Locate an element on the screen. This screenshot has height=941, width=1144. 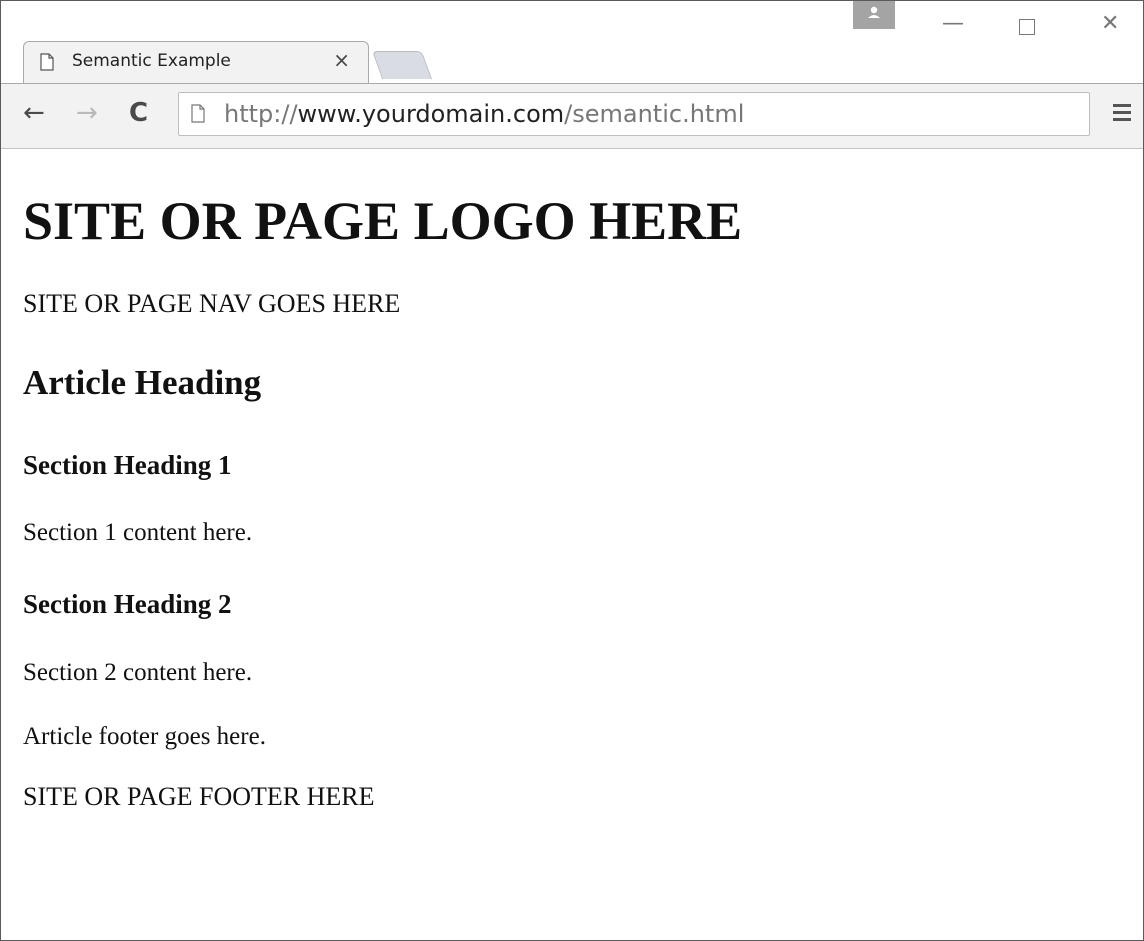
tab-close-icon: × is located at coordinates (341, 60).